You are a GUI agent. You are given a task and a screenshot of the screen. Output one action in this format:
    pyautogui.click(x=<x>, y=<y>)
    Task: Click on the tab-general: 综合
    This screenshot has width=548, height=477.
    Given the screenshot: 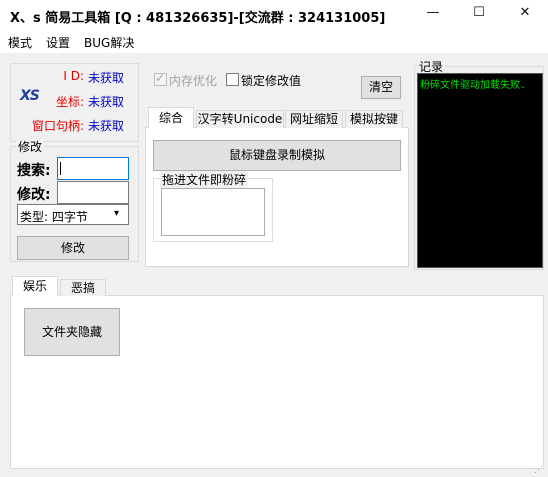 What is the action you would take?
    pyautogui.click(x=171, y=117)
    